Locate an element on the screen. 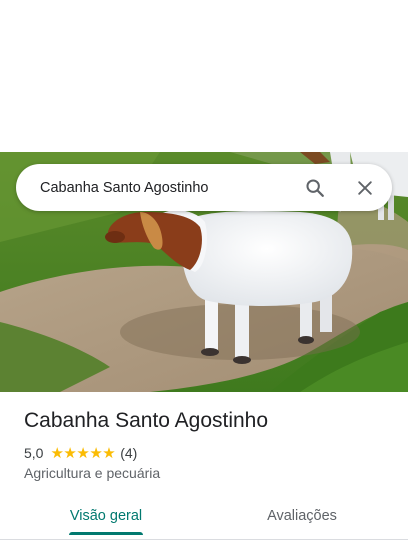 Image resolution: width=408 pixels, height=544 pixels. search-icon is located at coordinates (315, 188).